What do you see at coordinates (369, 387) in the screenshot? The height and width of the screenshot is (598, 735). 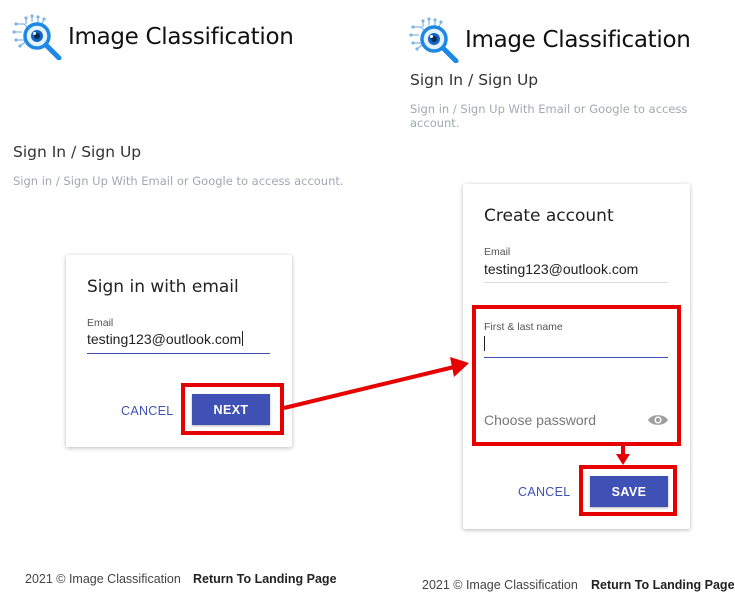 I see `arrow-next-to-create` at bounding box center [369, 387].